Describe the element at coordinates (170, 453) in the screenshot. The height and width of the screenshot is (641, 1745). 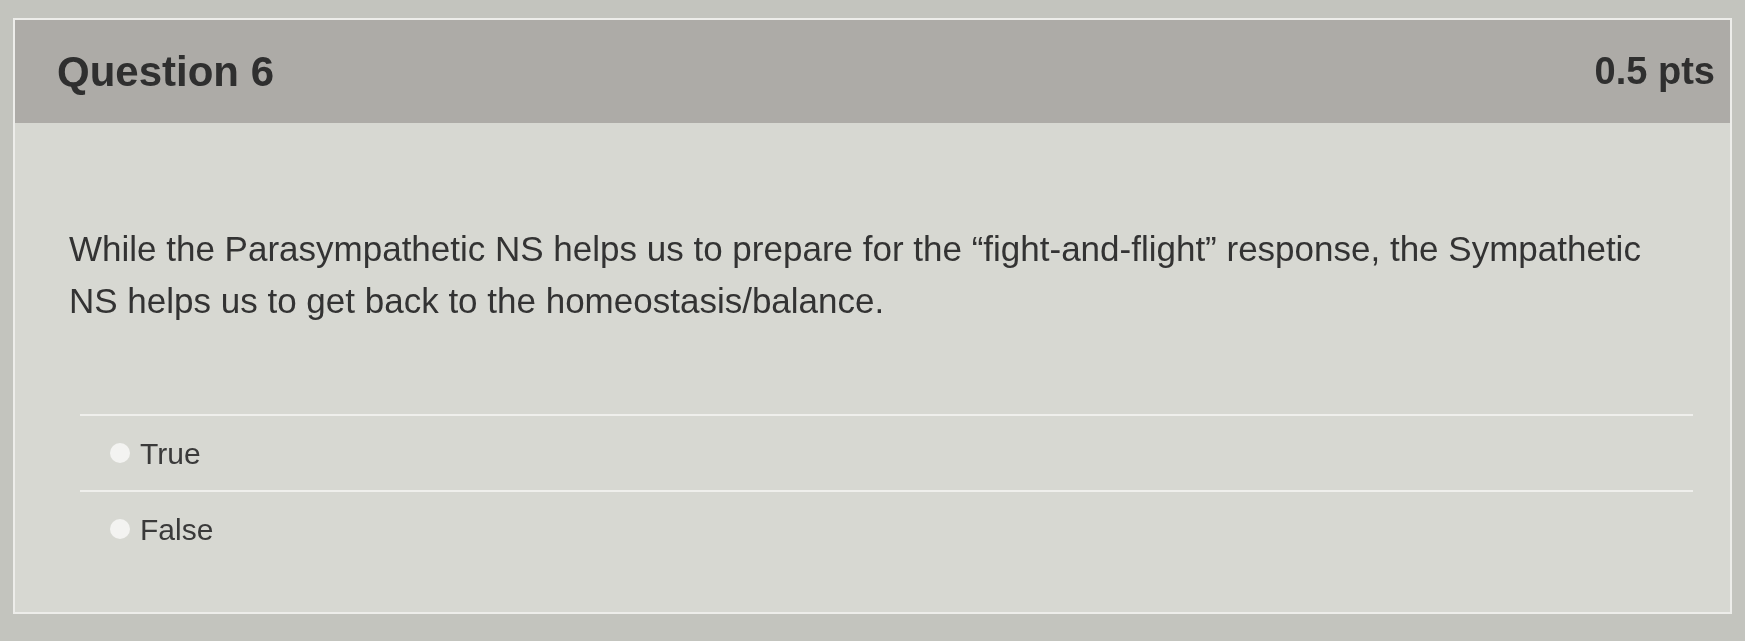
I see `answer-label: True` at that location.